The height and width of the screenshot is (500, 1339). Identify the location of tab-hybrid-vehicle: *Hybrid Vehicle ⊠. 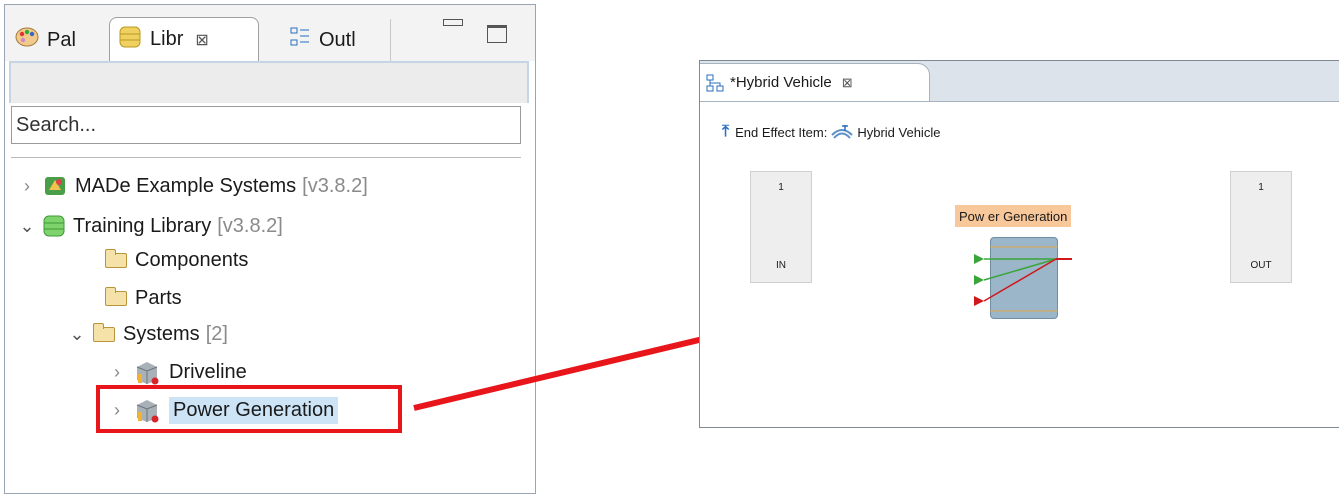
(815, 82).